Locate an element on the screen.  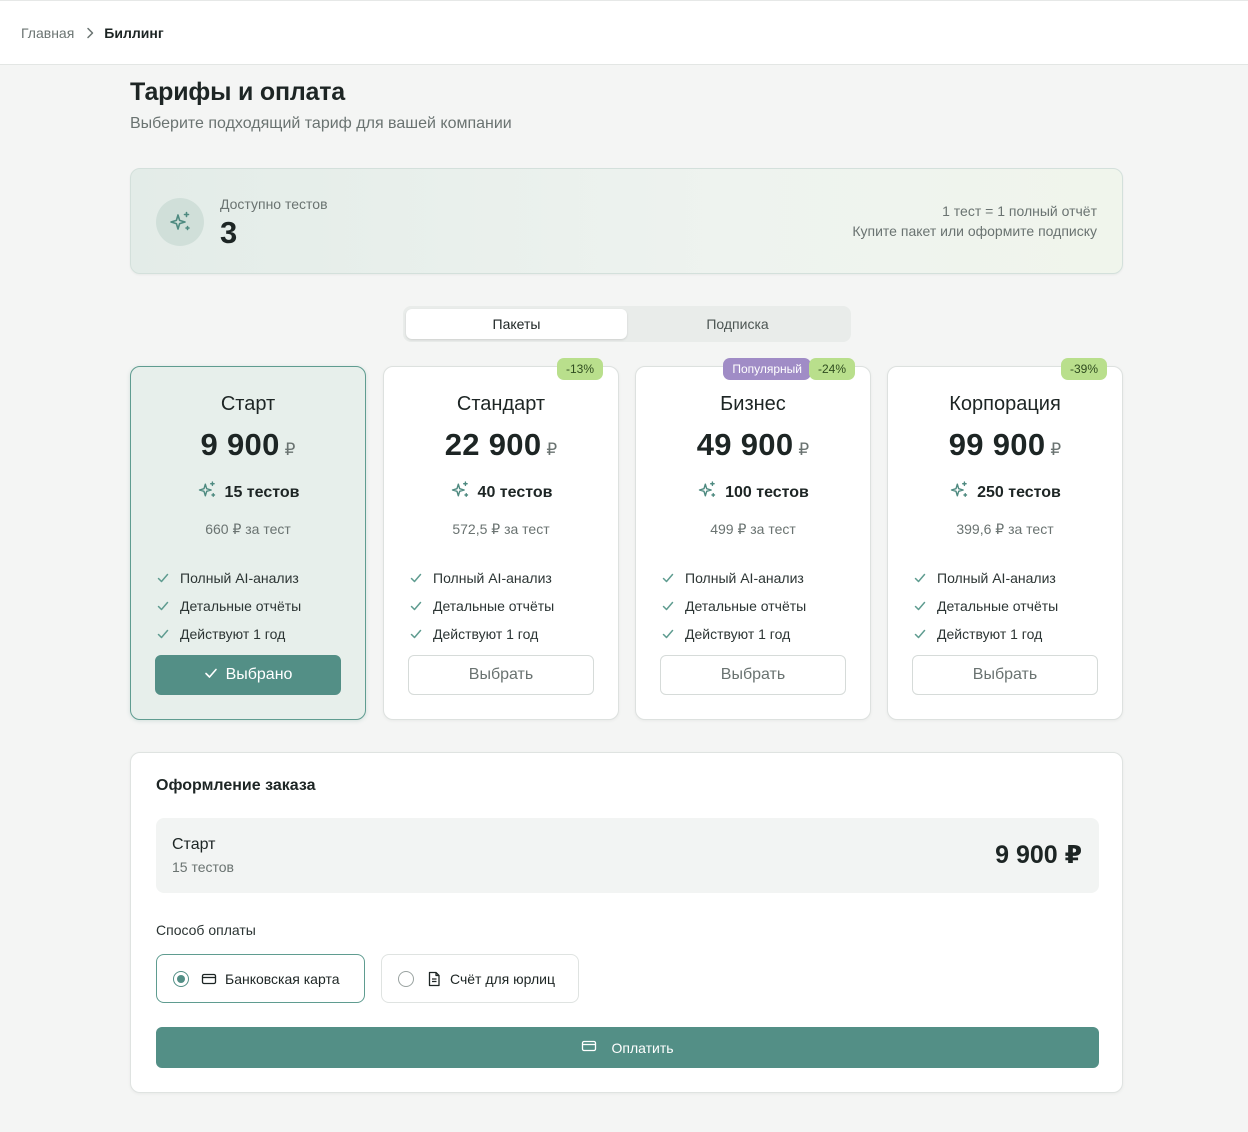
plan-badges: Популярный -24% is located at coordinates (789, 369).